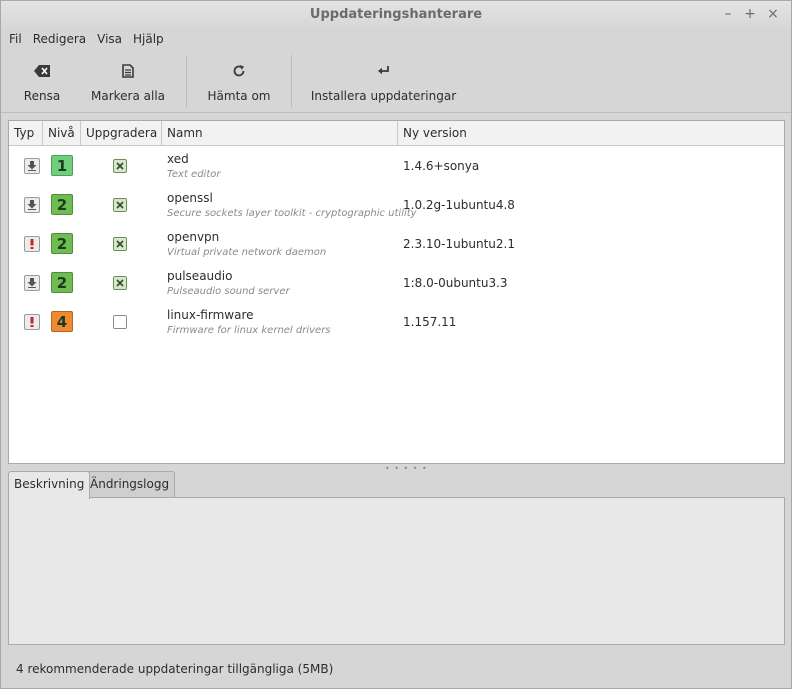 The image size is (792, 689). What do you see at coordinates (26, 133) in the screenshot?
I see `column-header-type: Typ` at bounding box center [26, 133].